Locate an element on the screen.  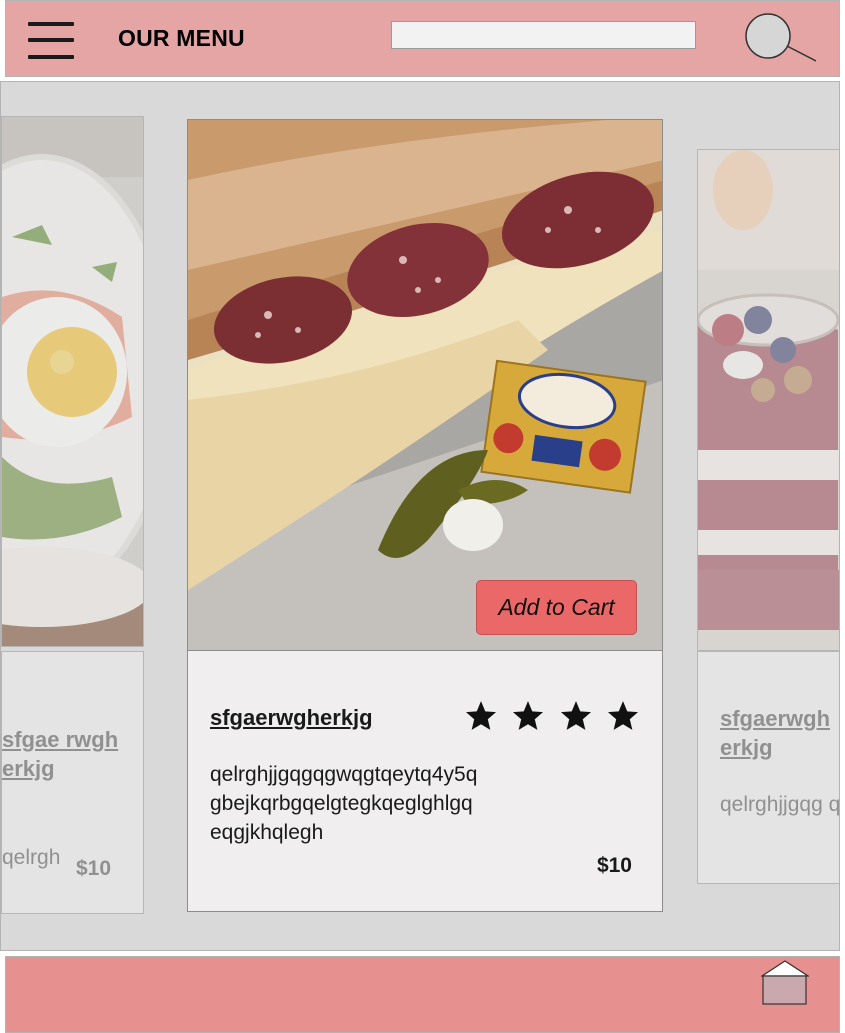
item-name-link: sfgaerwgh erkjg is located at coordinates (779, 733).